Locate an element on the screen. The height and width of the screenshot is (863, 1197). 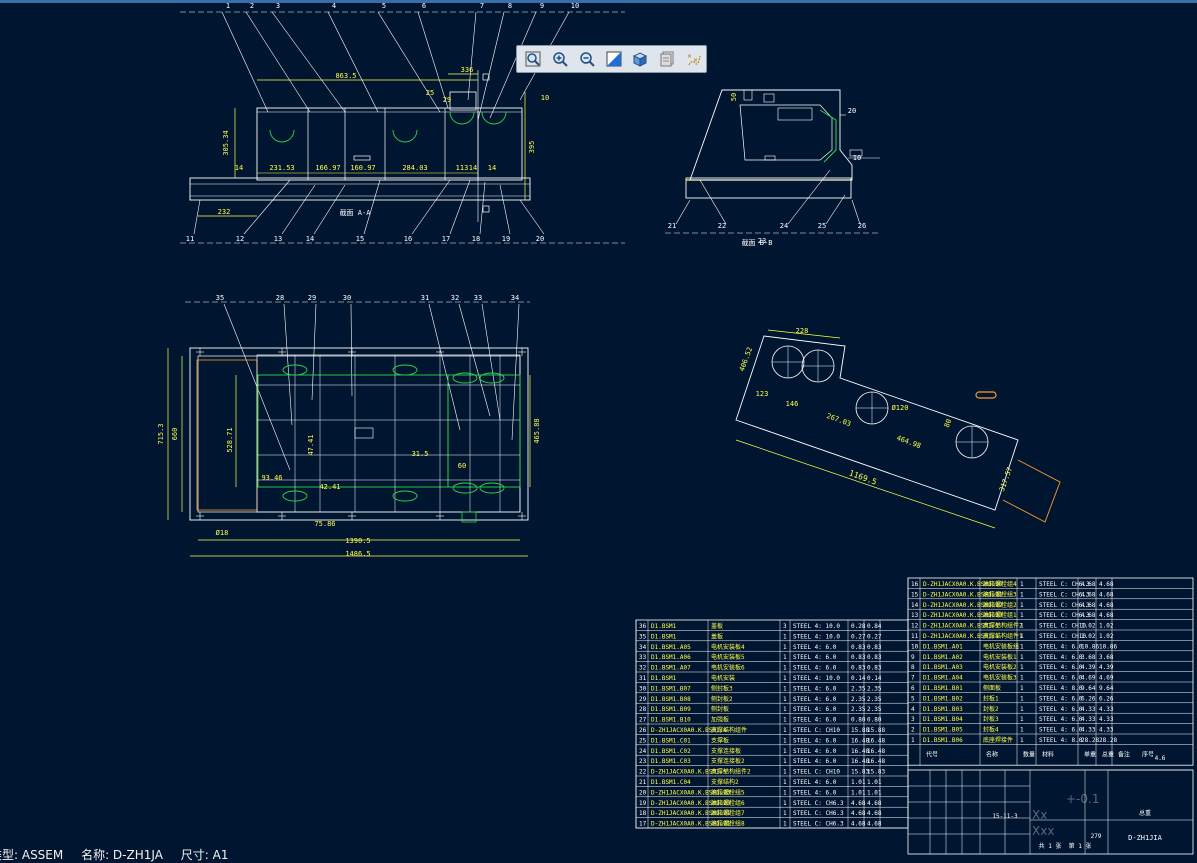
motor-flange is located at coordinates (463, 101).